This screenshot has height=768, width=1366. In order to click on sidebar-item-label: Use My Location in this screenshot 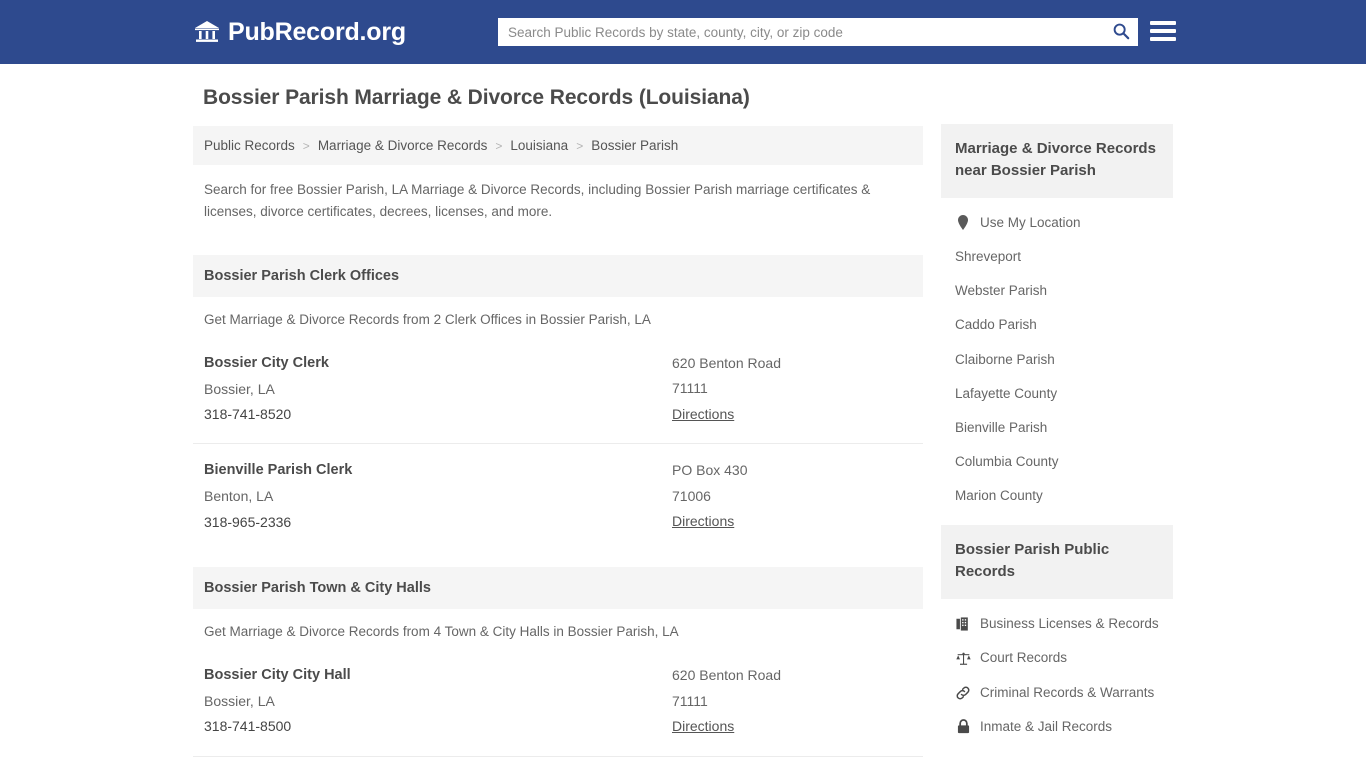, I will do `click(1030, 222)`.